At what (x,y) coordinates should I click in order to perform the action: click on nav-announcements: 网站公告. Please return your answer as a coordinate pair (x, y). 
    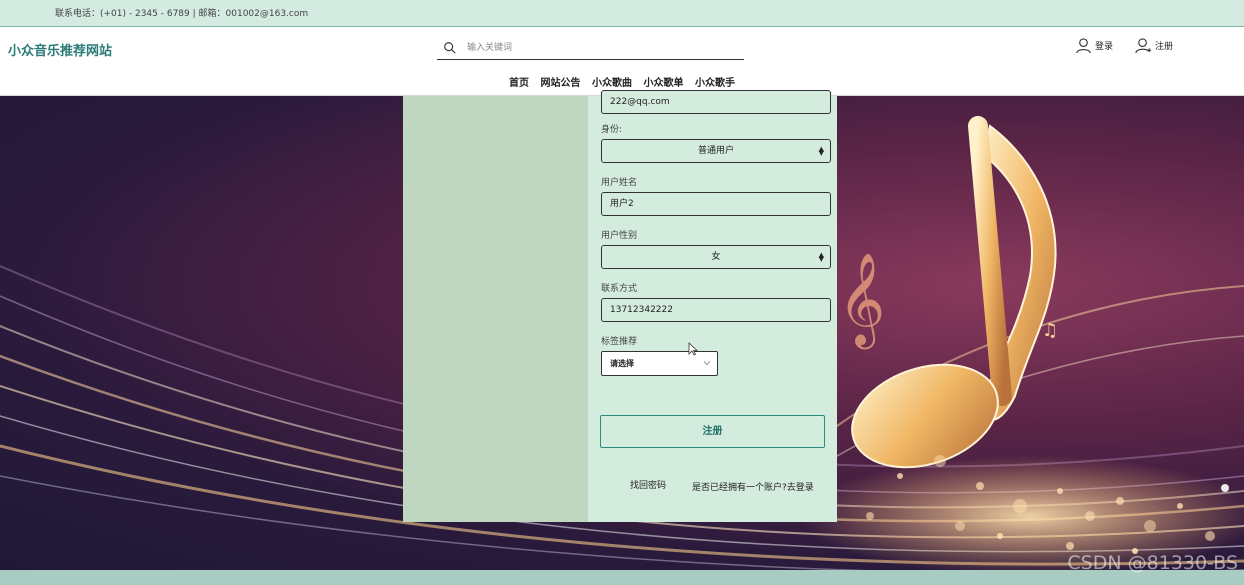
    Looking at the image, I should click on (561, 81).